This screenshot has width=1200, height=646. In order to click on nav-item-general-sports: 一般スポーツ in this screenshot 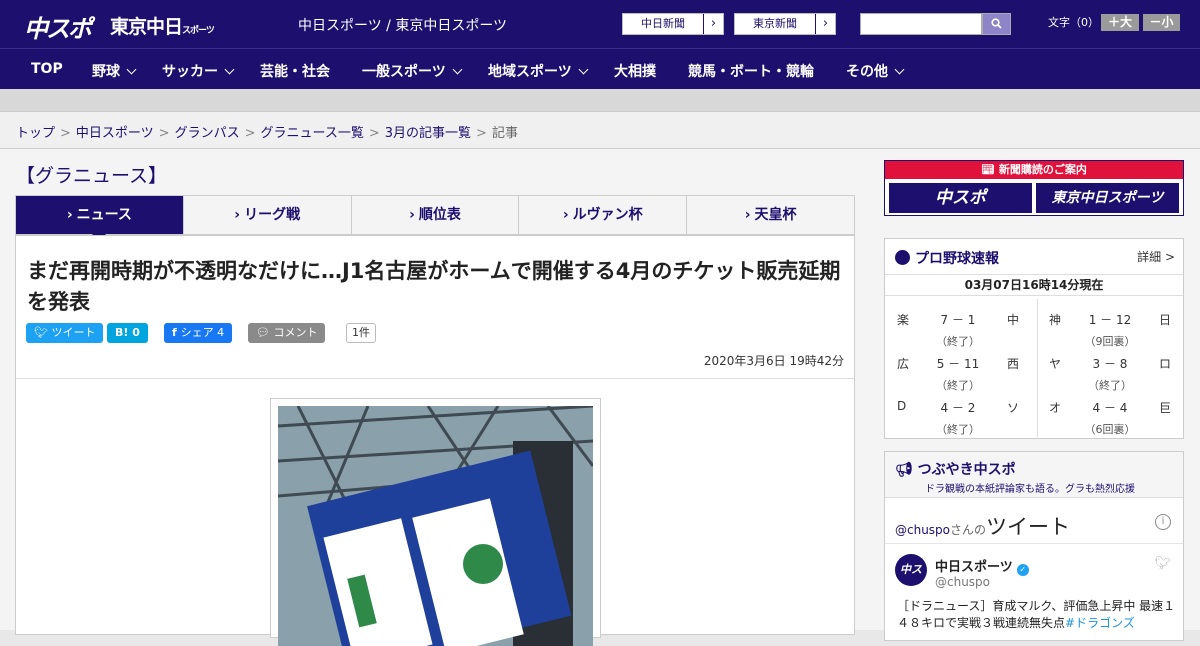, I will do `click(412, 71)`.